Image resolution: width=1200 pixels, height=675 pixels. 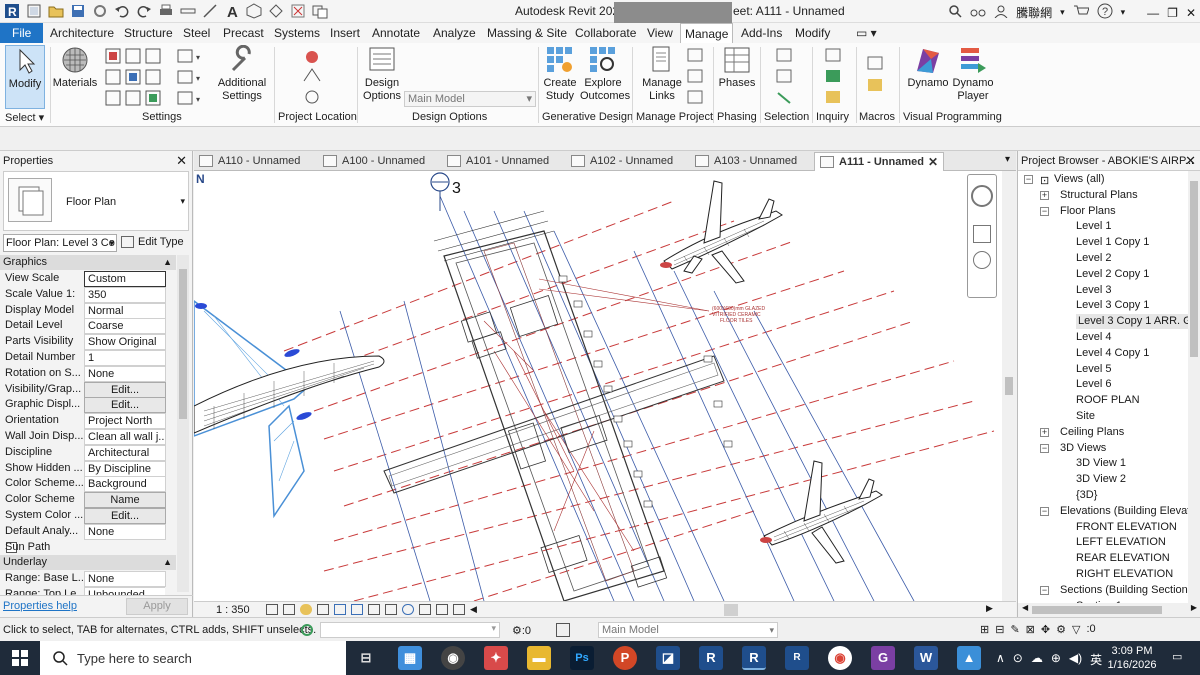 What do you see at coordinates (408, 609) in the screenshot?
I see `reveal-hidden-icon` at bounding box center [408, 609].